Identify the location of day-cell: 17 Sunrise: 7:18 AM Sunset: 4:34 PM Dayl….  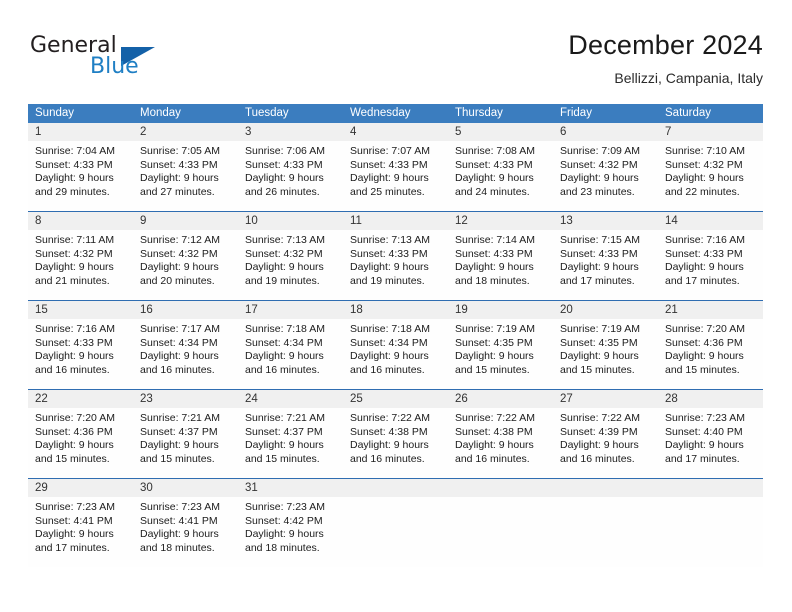
(290, 345).